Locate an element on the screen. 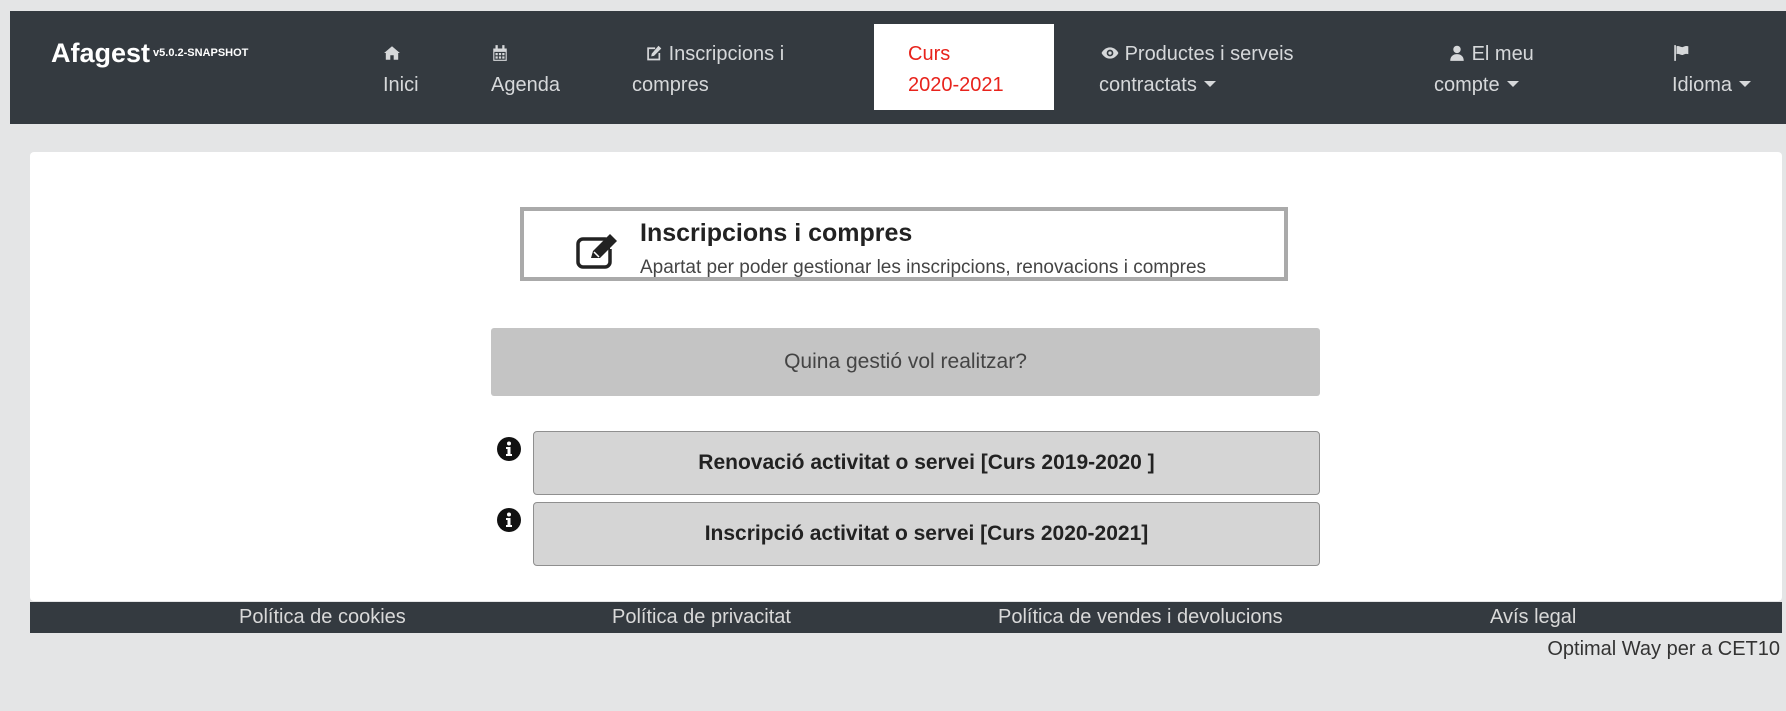 This screenshot has height=711, width=1786. nav-account-line1: El meu is located at coordinates (1502, 54).